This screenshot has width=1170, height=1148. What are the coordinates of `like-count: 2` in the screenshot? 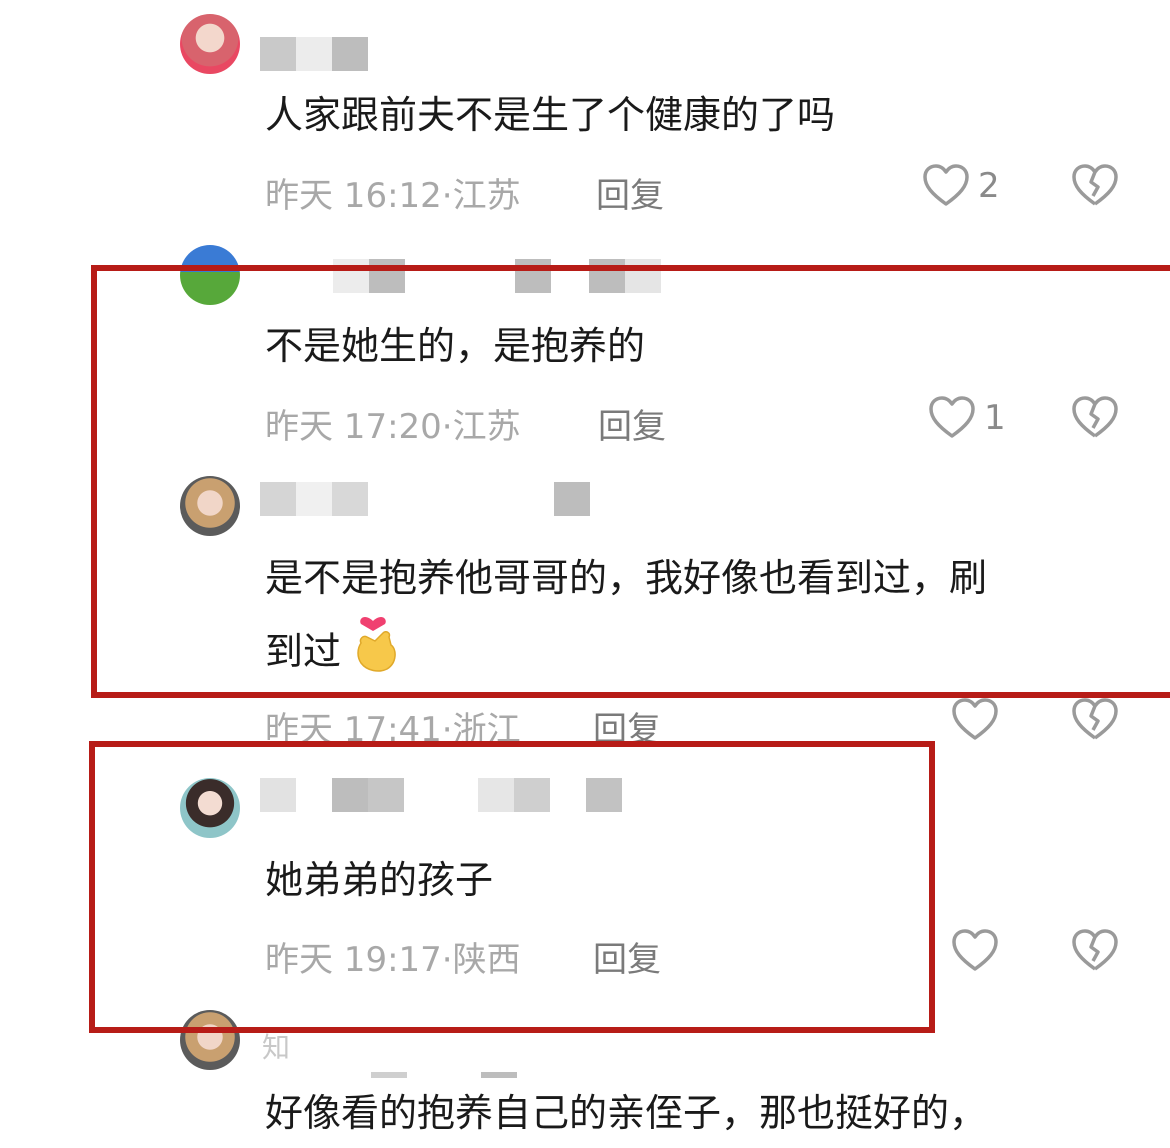 It's located at (989, 186).